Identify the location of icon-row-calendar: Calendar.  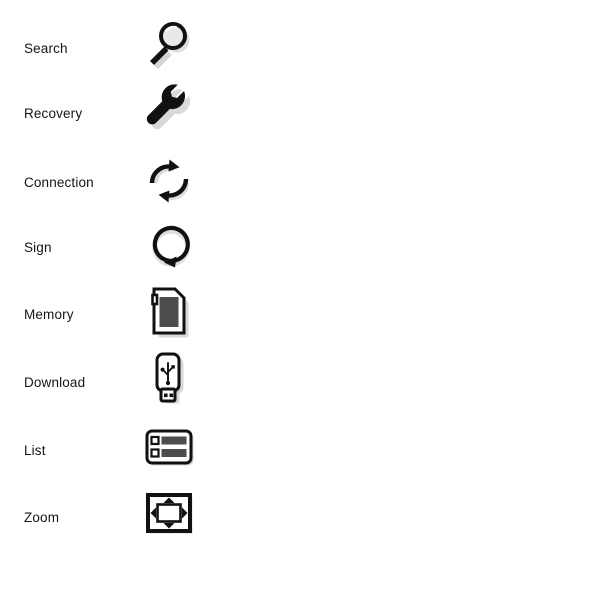
(450, 393).